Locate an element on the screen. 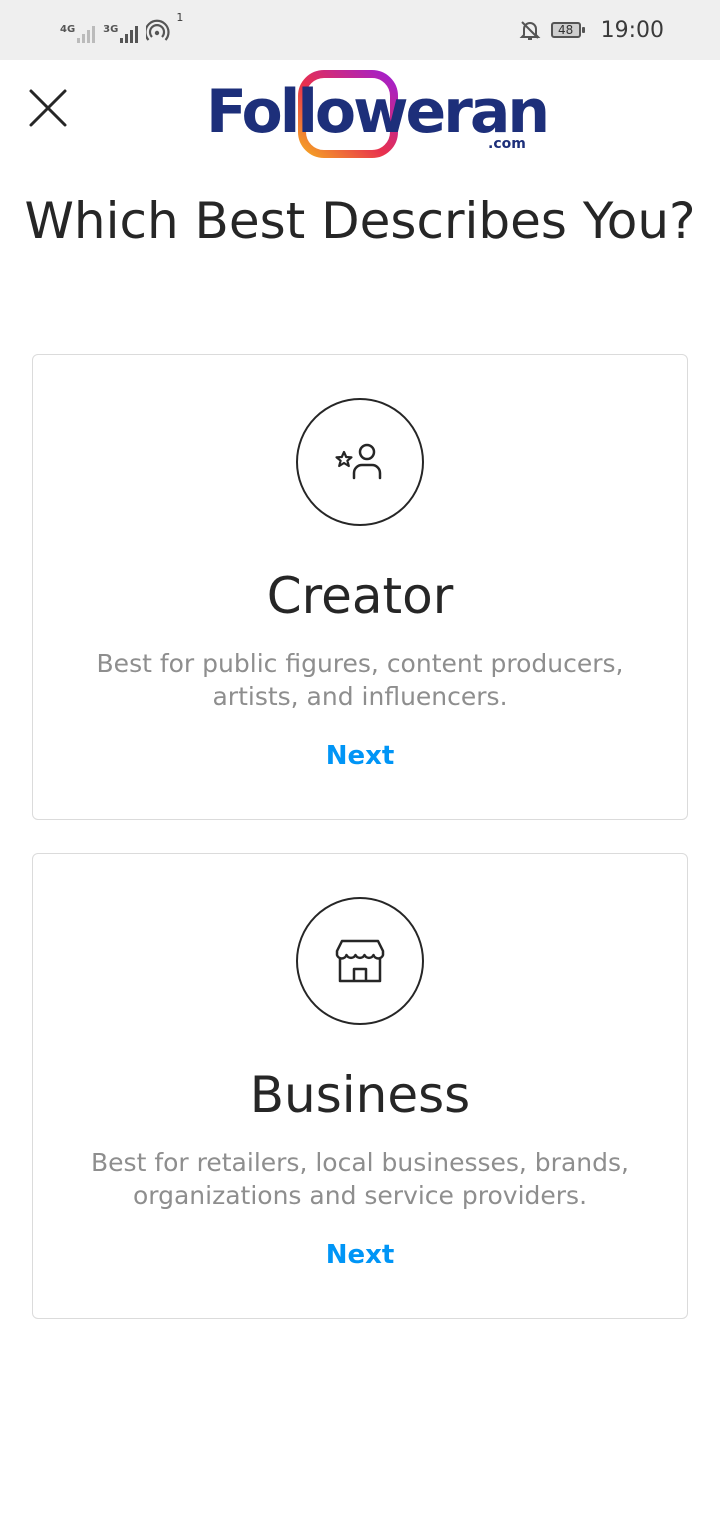 This screenshot has width=720, height=1520. signal-3g: 3G is located at coordinates (121, 33).